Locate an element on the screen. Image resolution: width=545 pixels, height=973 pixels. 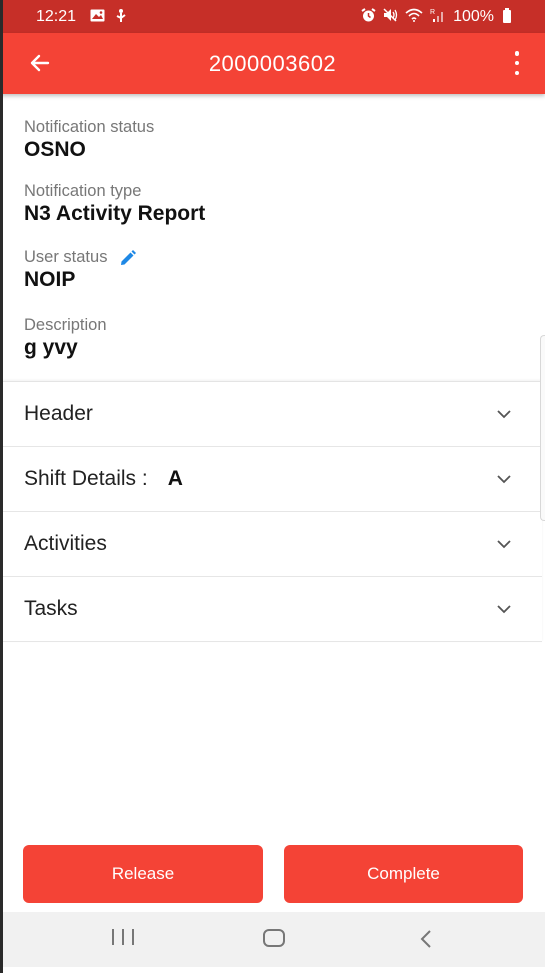
field-notification-type: Notification type N3 Activity Report is located at coordinates (102, 204).